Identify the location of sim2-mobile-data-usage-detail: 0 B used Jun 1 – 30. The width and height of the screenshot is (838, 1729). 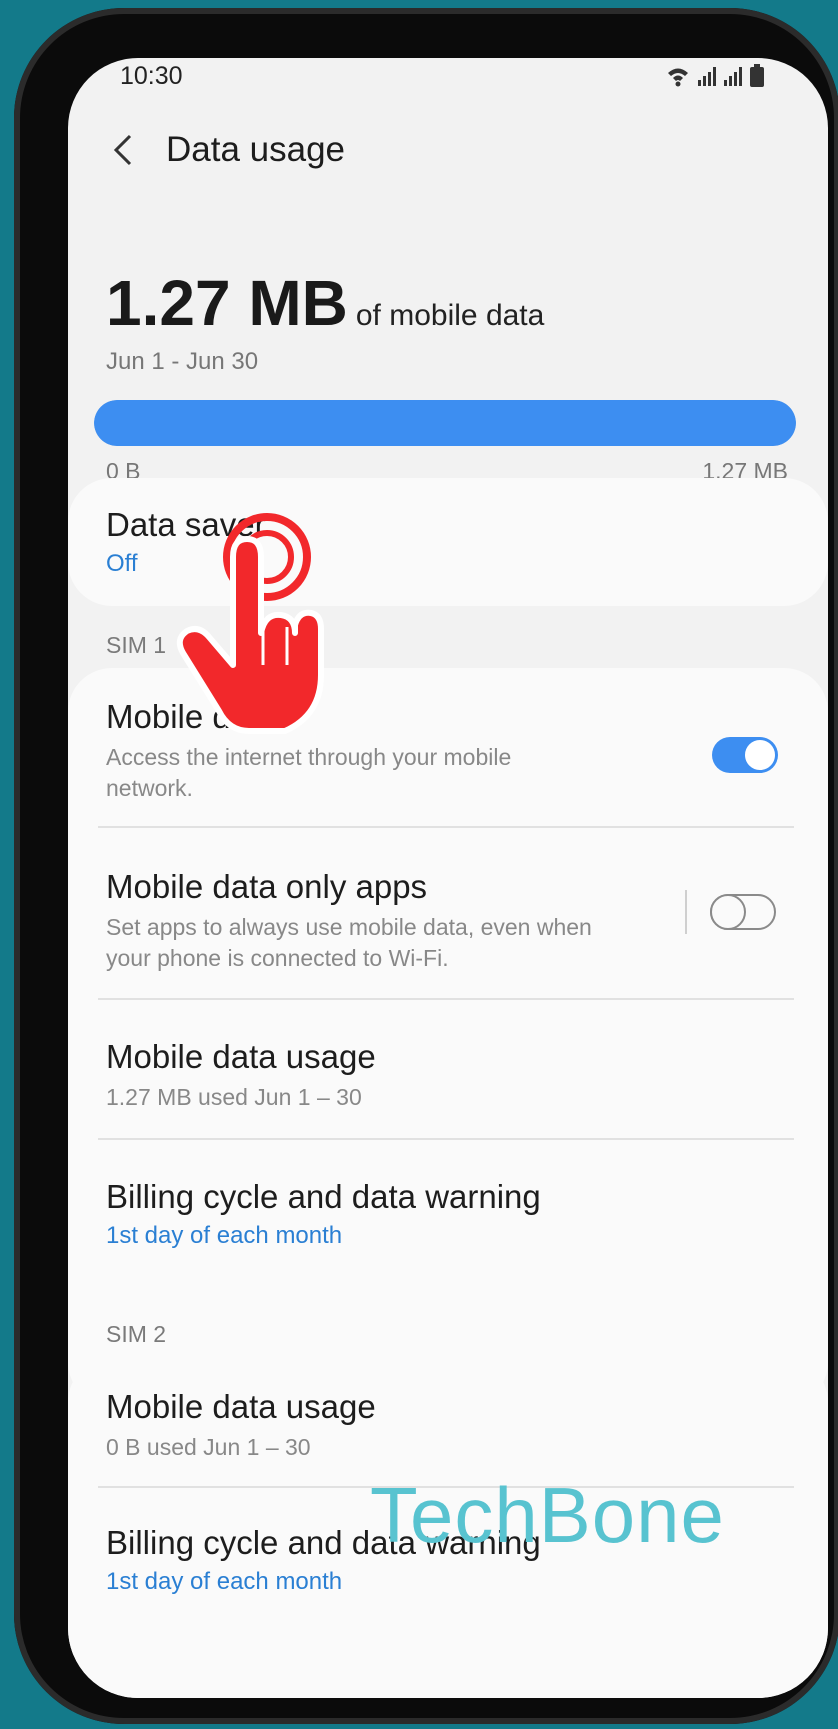
(208, 1447).